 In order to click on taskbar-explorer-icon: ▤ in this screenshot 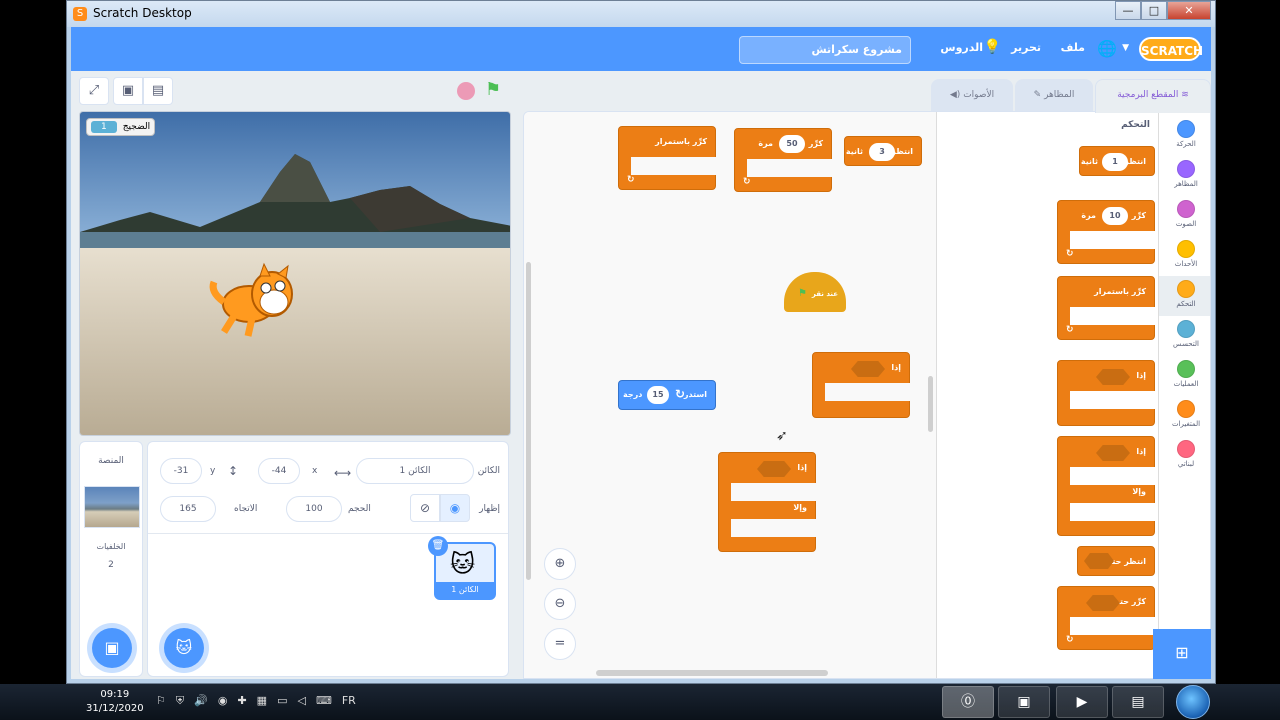, I will do `click(1138, 702)`.